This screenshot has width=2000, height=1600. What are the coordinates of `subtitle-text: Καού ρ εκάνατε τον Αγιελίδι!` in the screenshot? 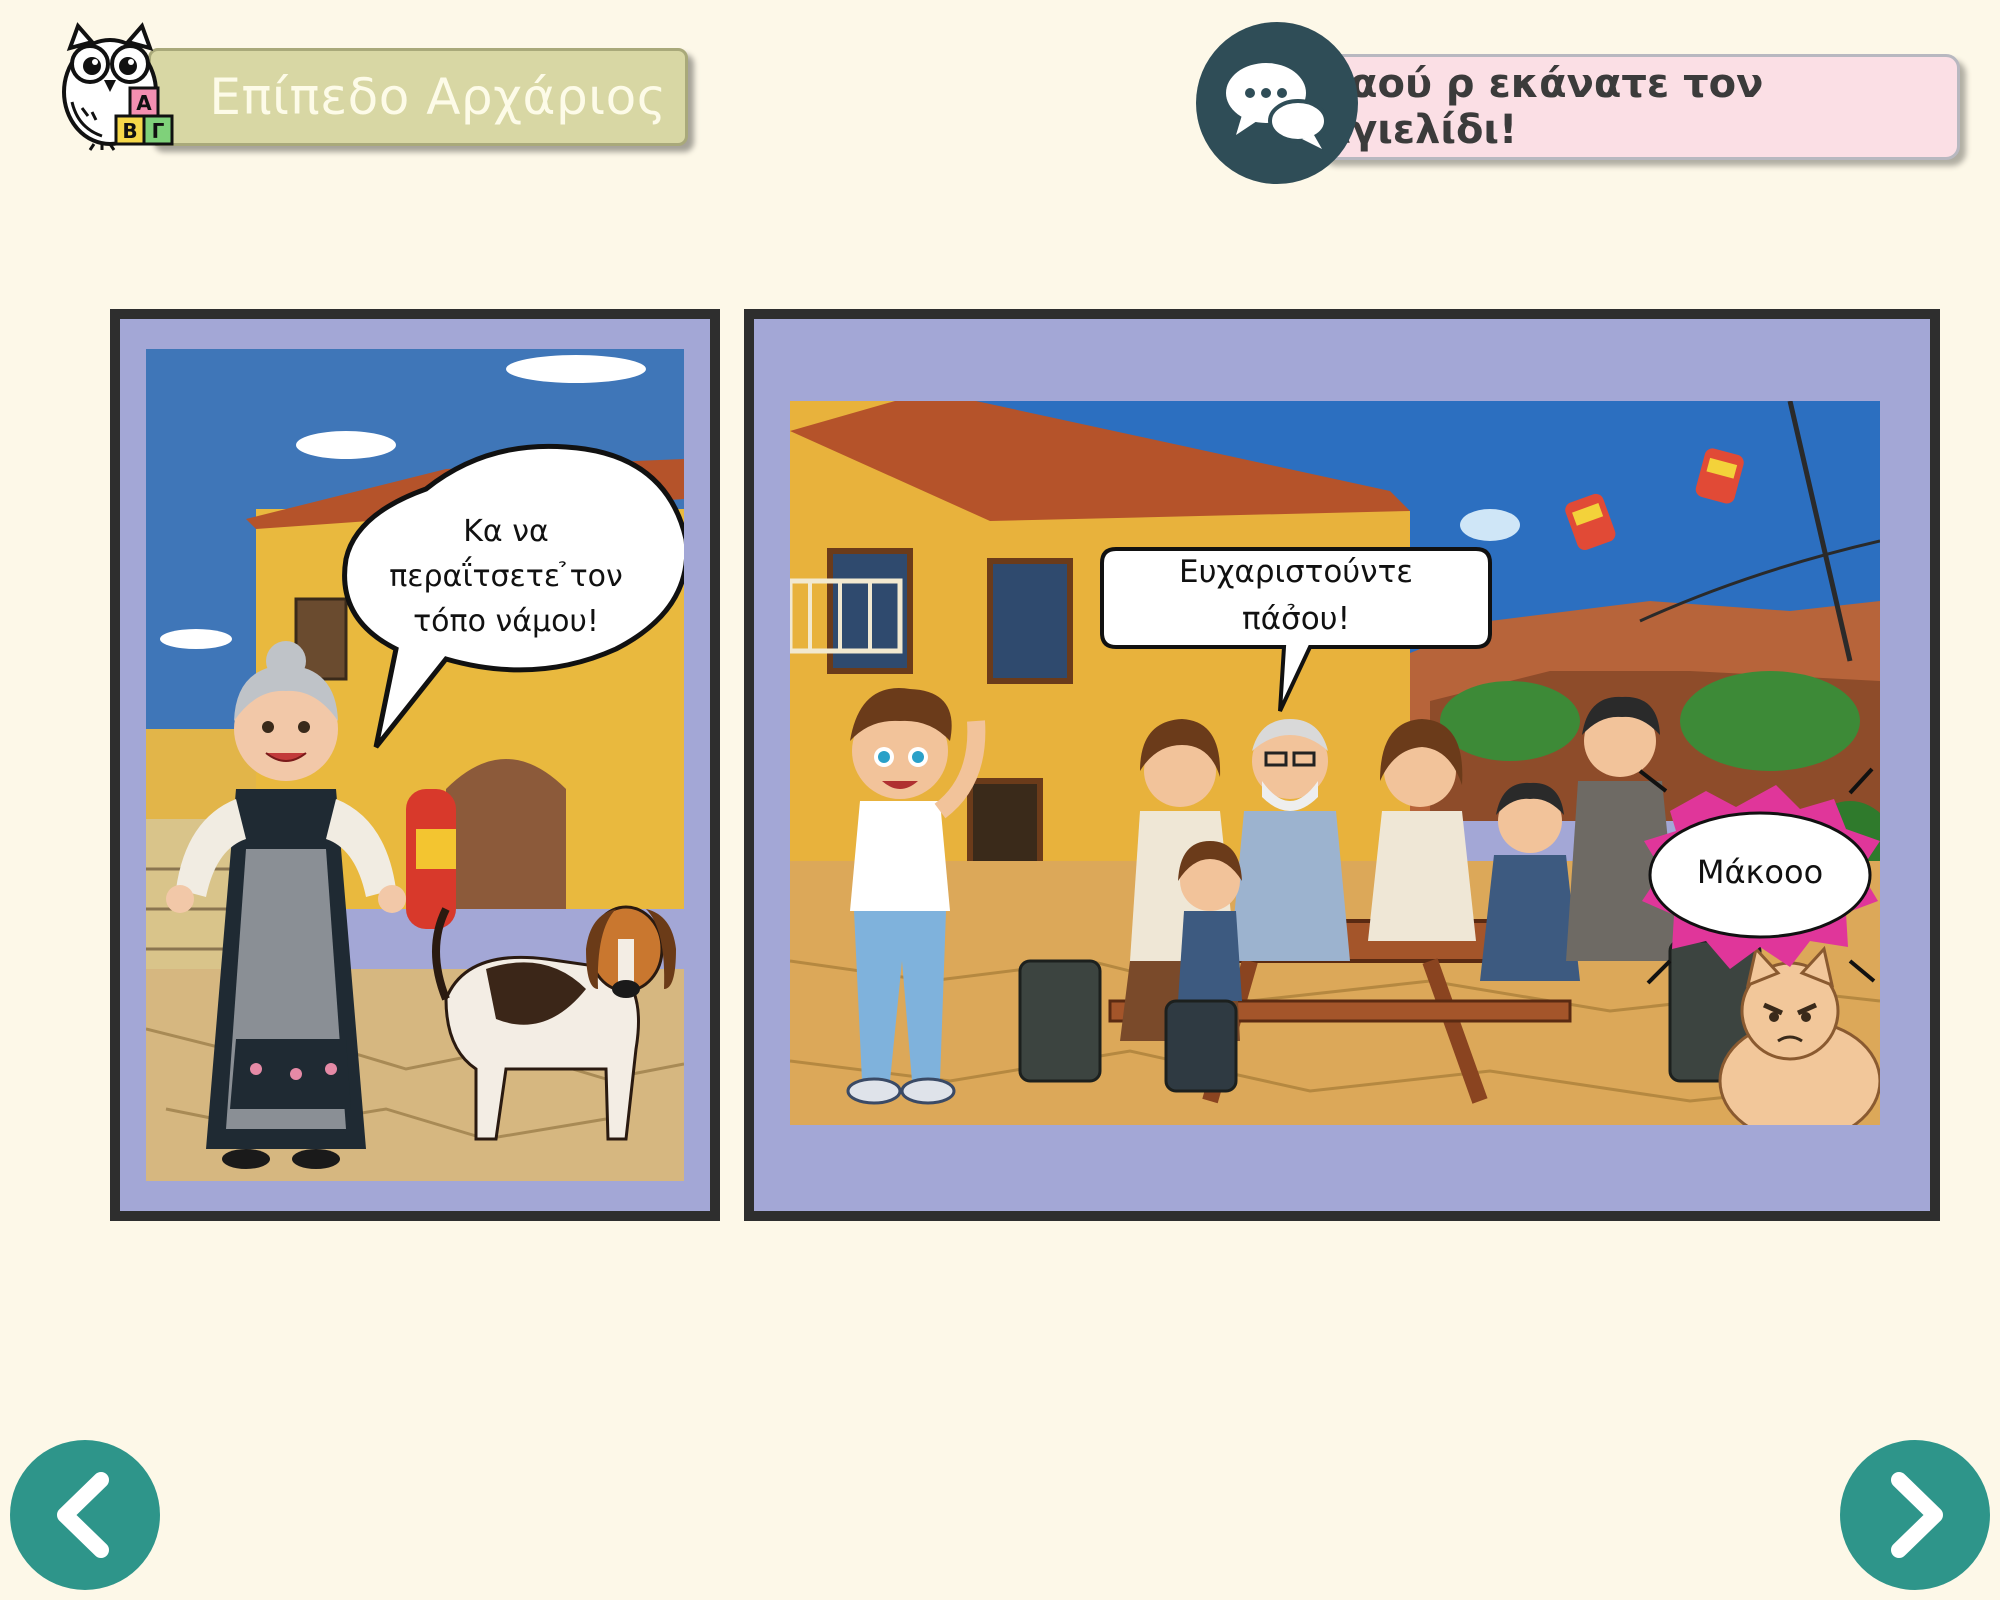 It's located at (1541, 107).